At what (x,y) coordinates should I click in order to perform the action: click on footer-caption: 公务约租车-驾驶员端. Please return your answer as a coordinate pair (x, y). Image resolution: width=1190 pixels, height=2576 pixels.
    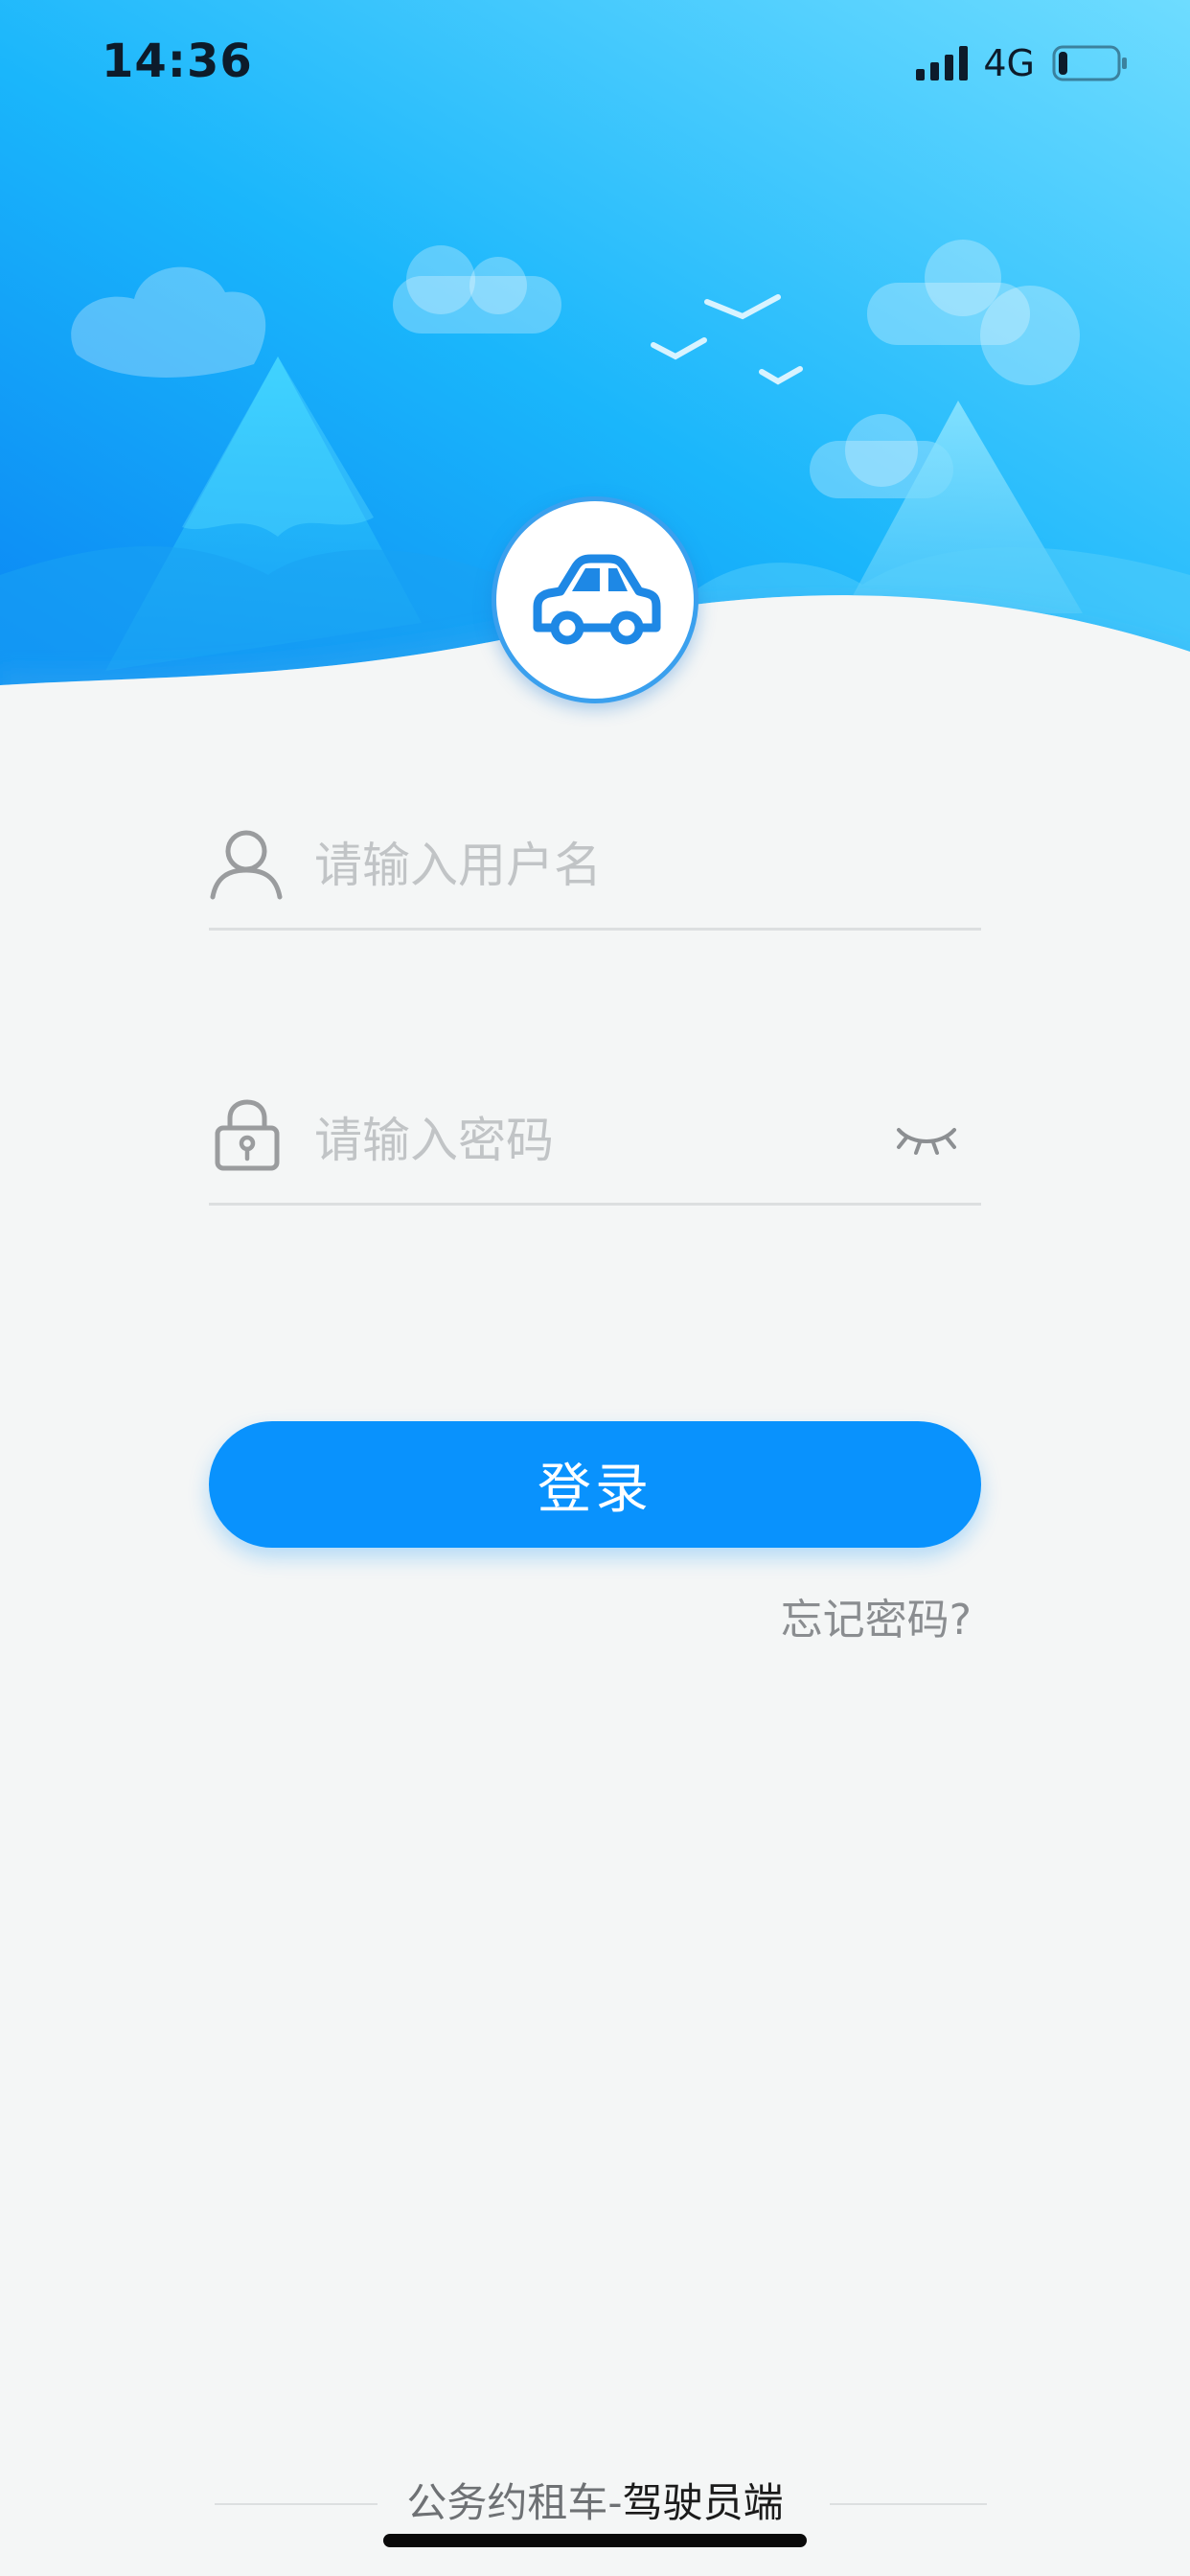
    Looking at the image, I should click on (595, 2503).